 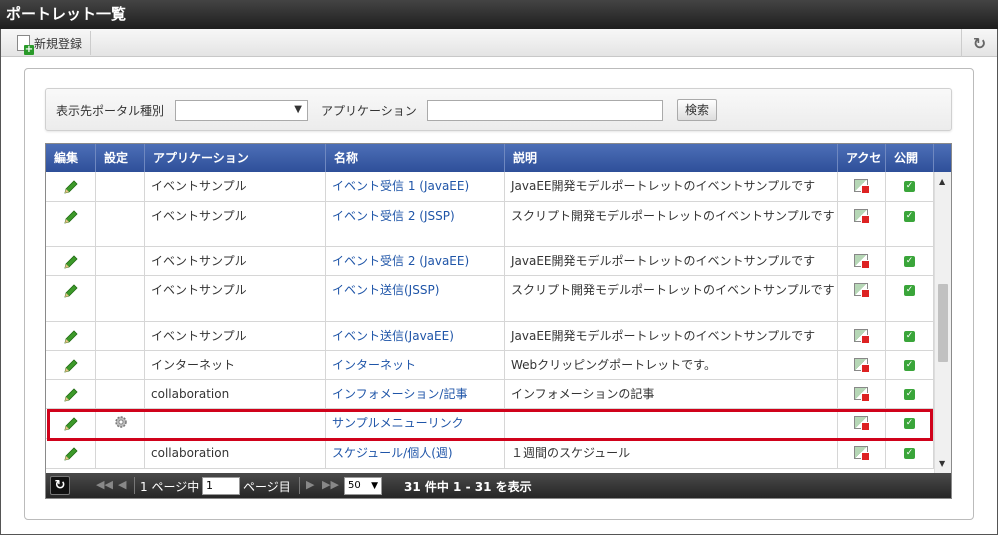 What do you see at coordinates (71, 158) in the screenshot?
I see `header-edit: 編集` at bounding box center [71, 158].